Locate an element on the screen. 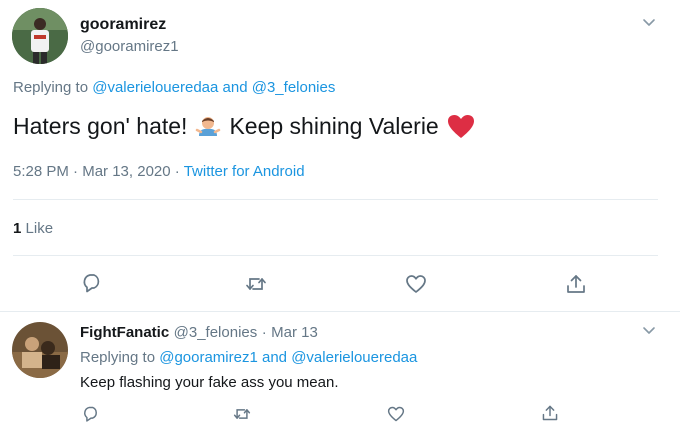 The image size is (680, 440). tweet-text: Haters gon' hate! Keep shining Valerie is located at coordinates (244, 126).